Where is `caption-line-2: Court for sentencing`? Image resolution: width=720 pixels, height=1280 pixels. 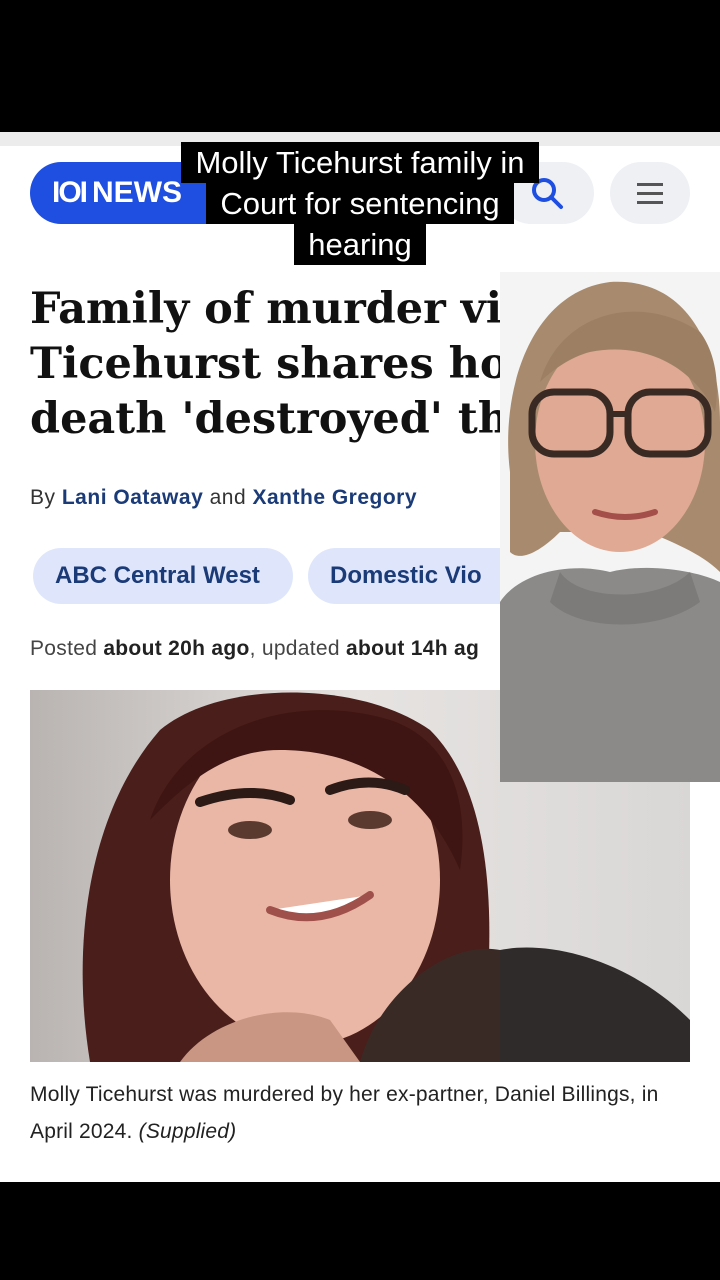 caption-line-2: Court for sentencing is located at coordinates (360, 203).